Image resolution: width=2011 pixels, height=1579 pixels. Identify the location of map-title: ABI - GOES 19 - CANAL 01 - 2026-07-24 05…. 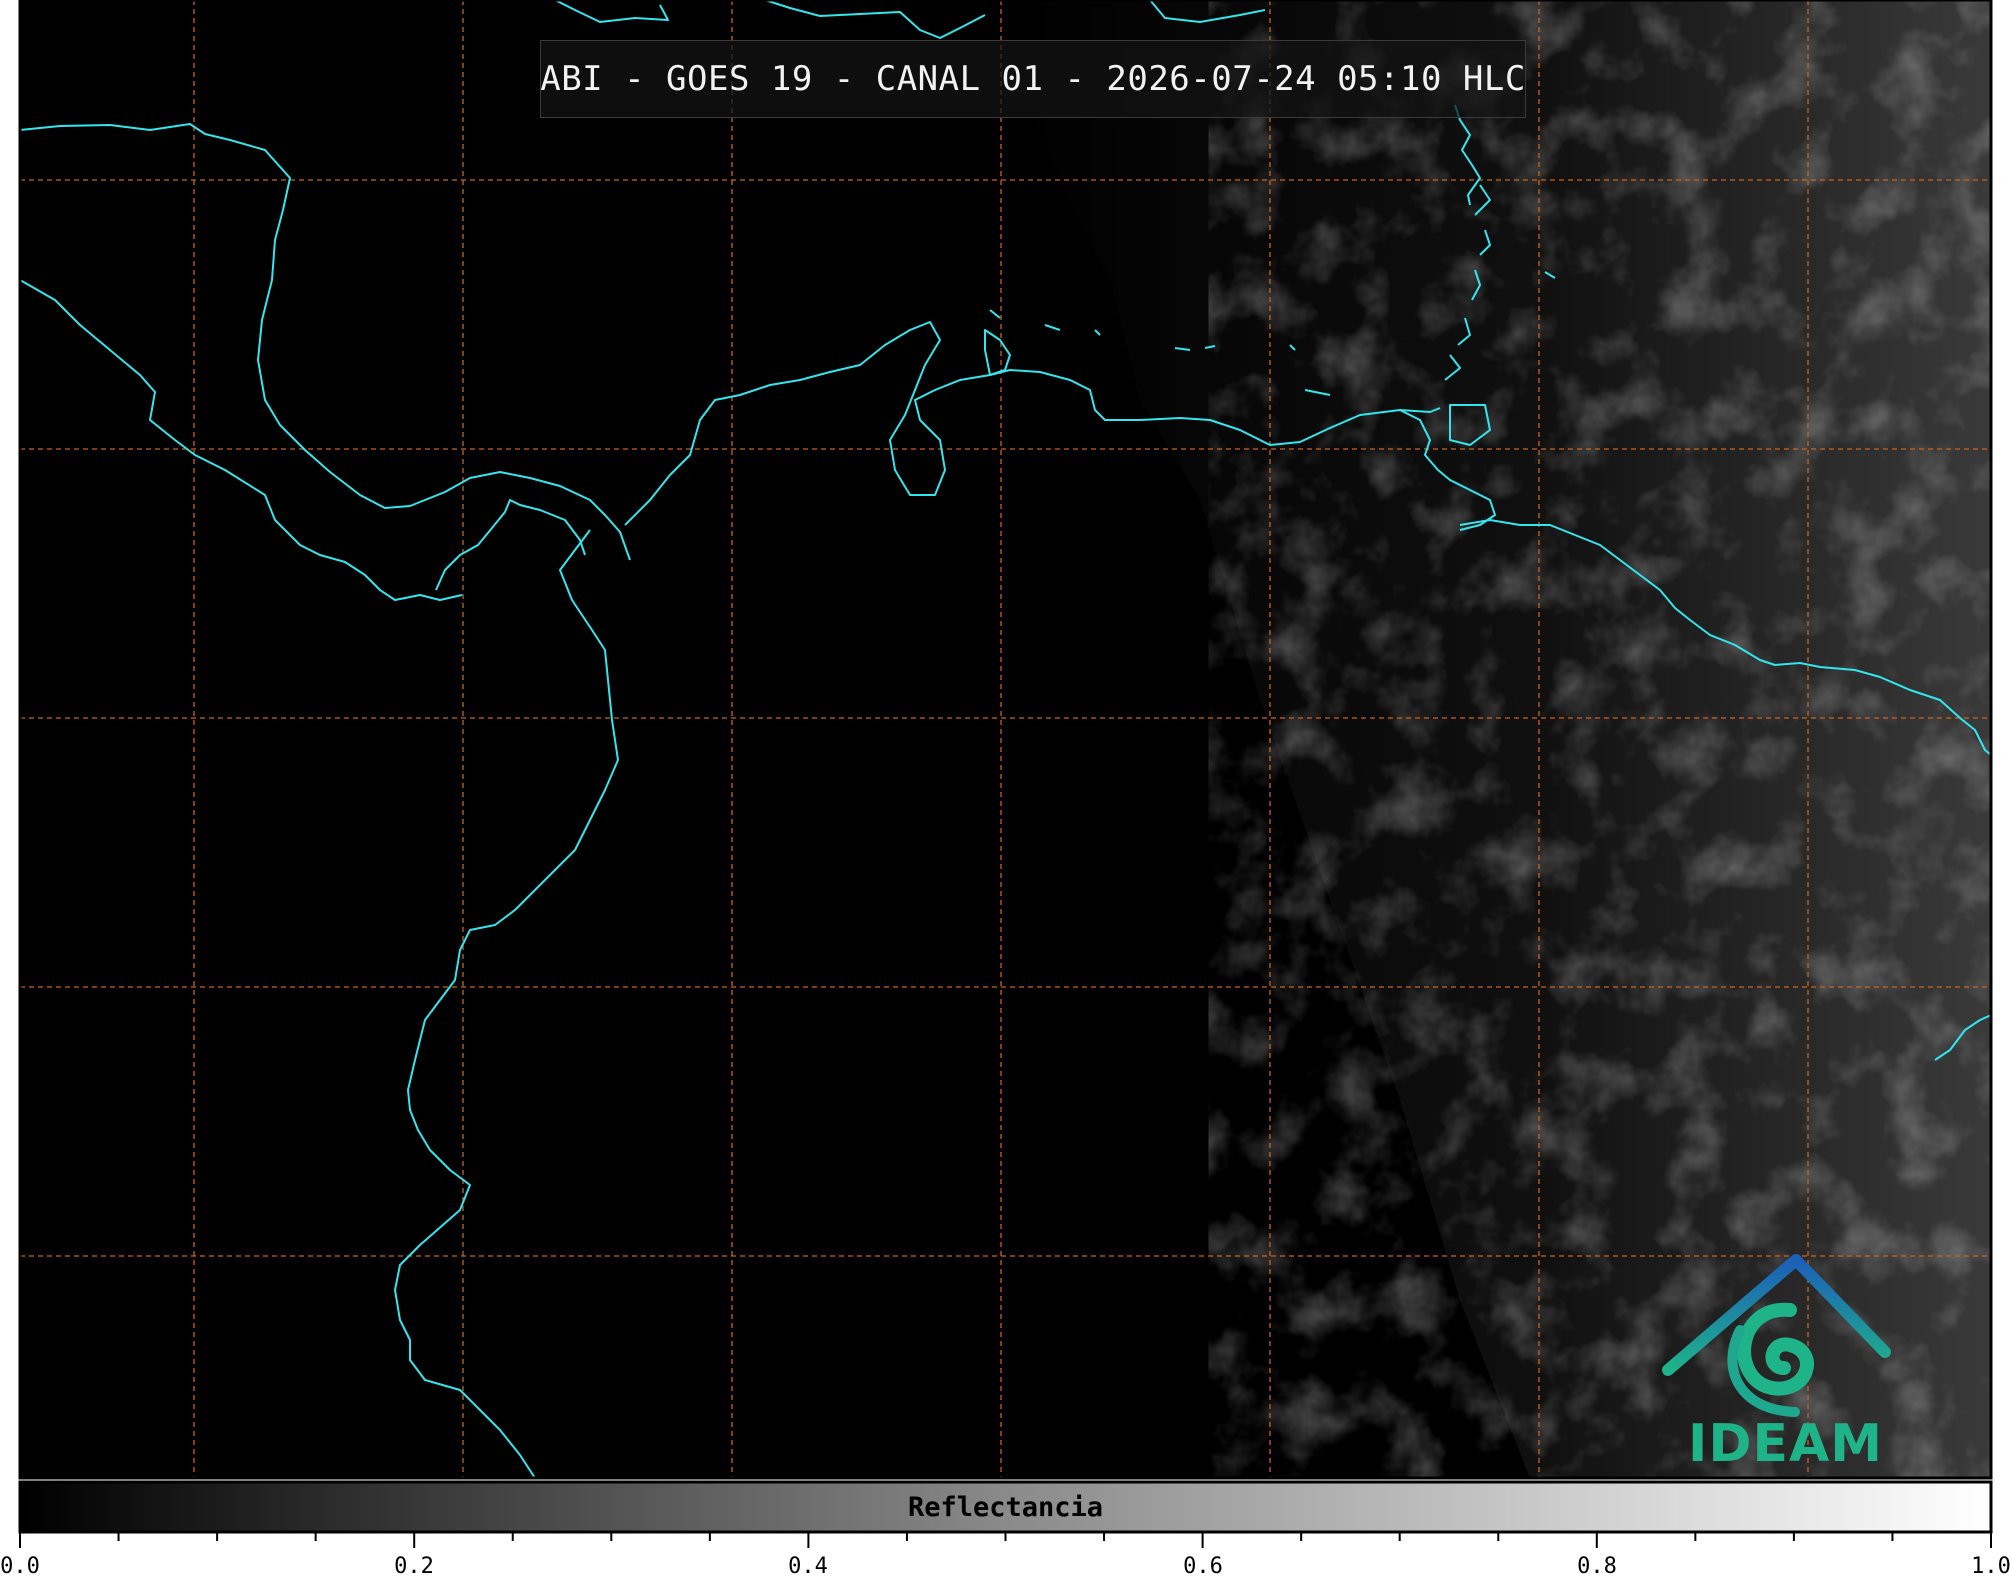
(1033, 79).